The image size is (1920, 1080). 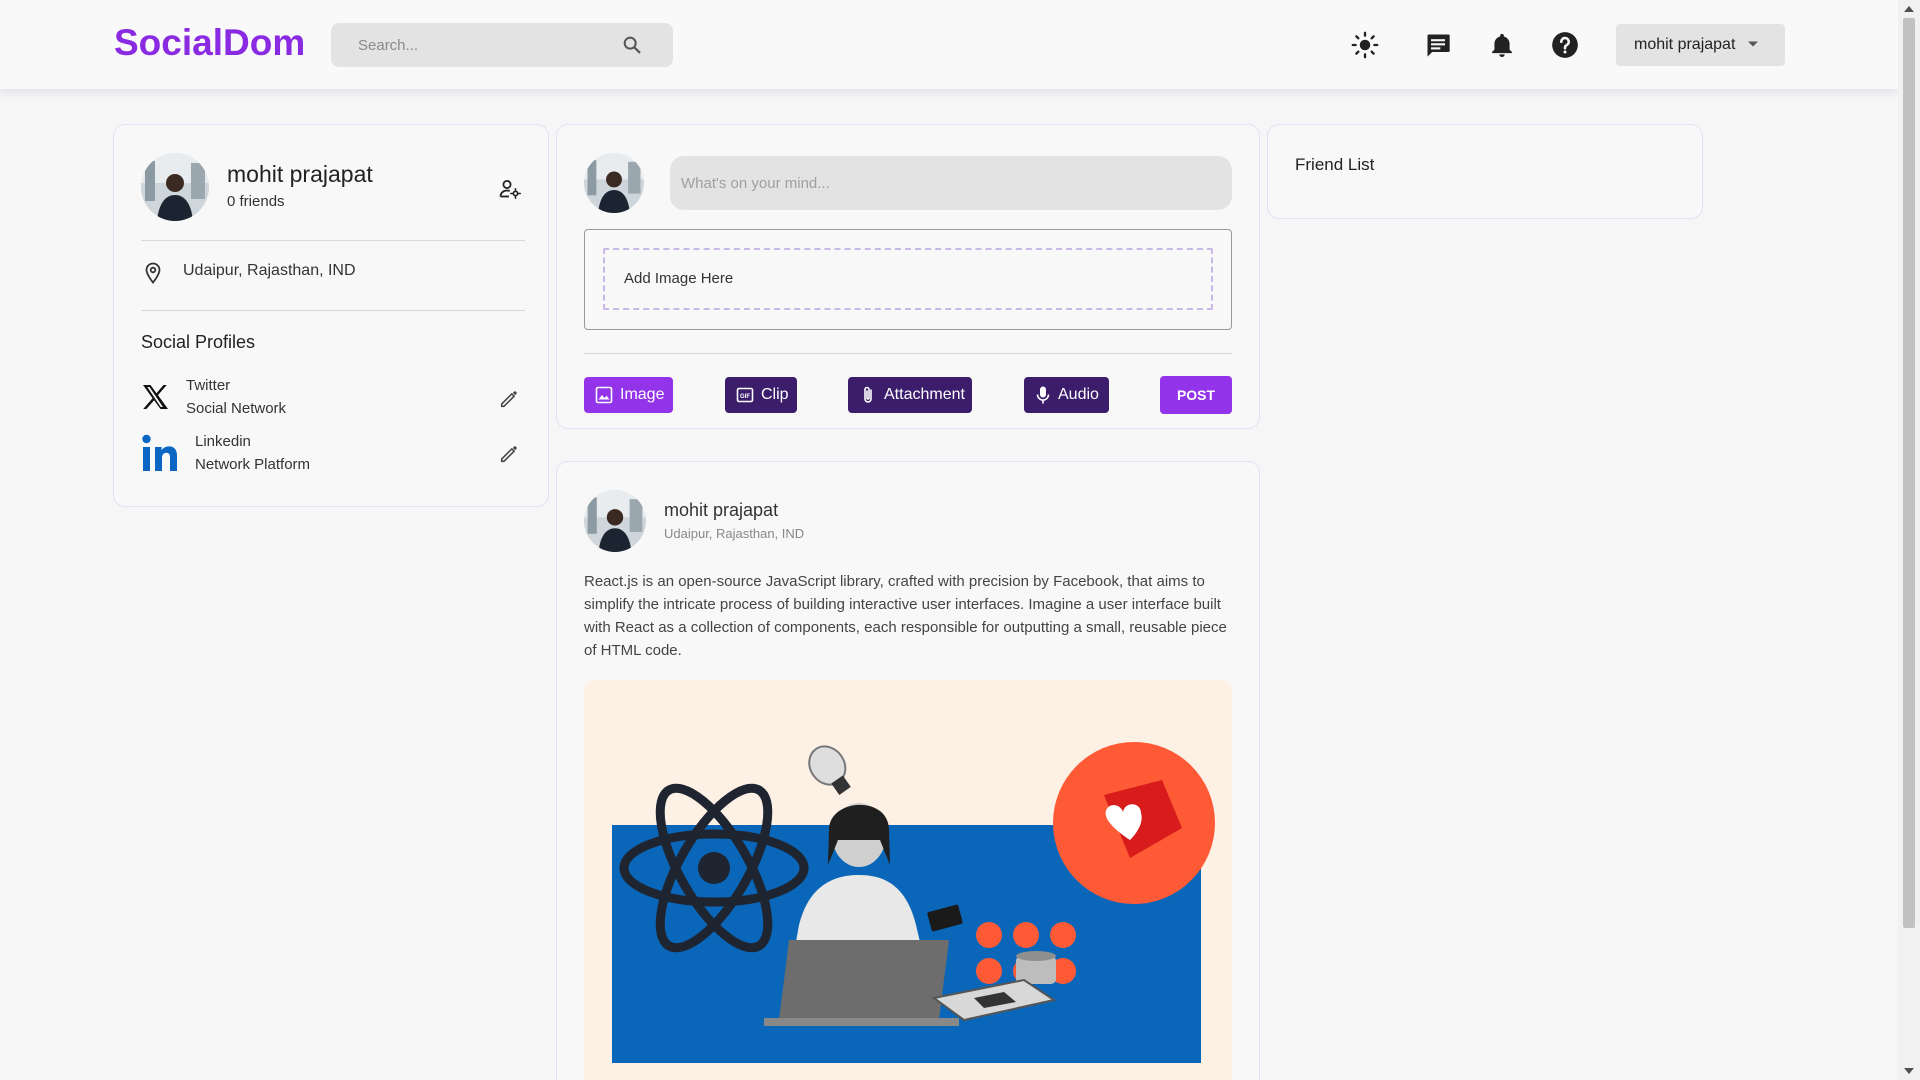 I want to click on friends-count: 0 friends, so click(x=256, y=201).